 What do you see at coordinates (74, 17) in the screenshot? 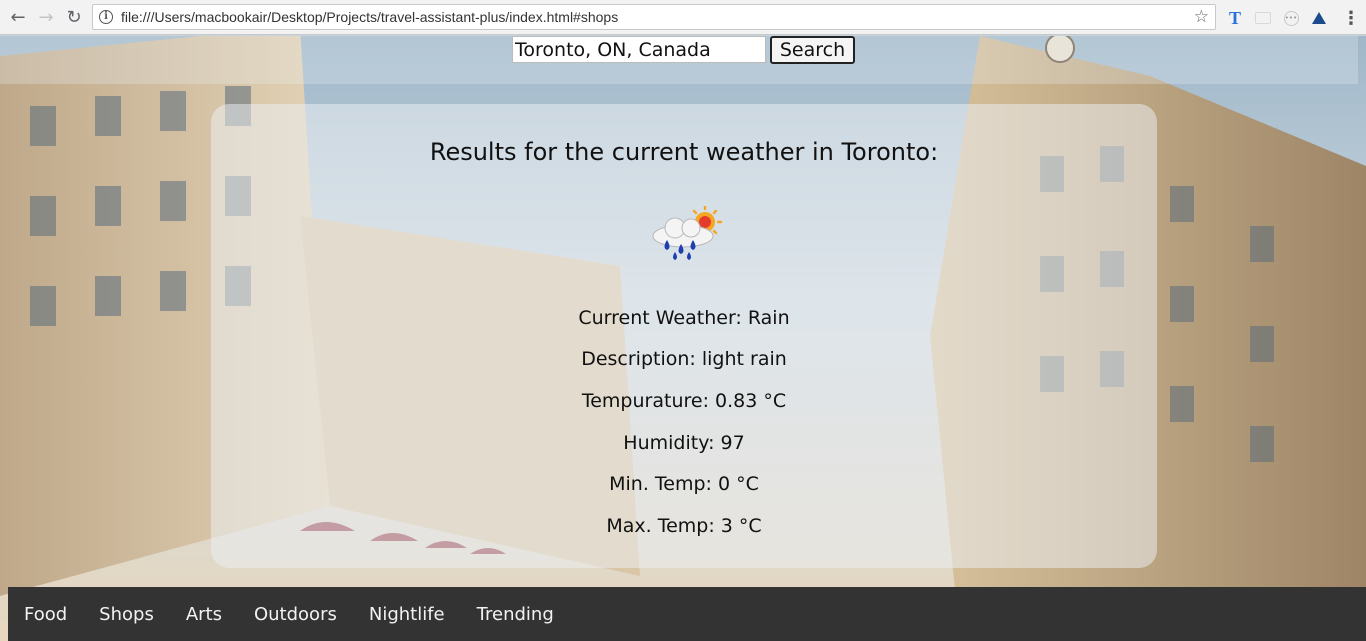
I see `reload-icon: ↻` at bounding box center [74, 17].